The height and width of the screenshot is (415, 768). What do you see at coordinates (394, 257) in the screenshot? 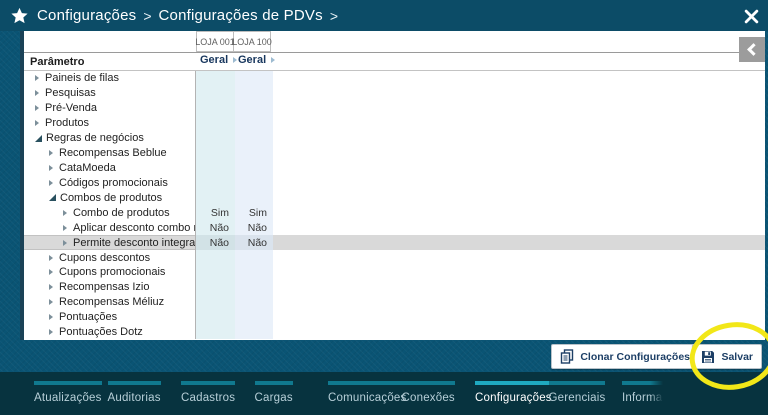
I see `tree-row: Cupons descontos` at bounding box center [394, 257].